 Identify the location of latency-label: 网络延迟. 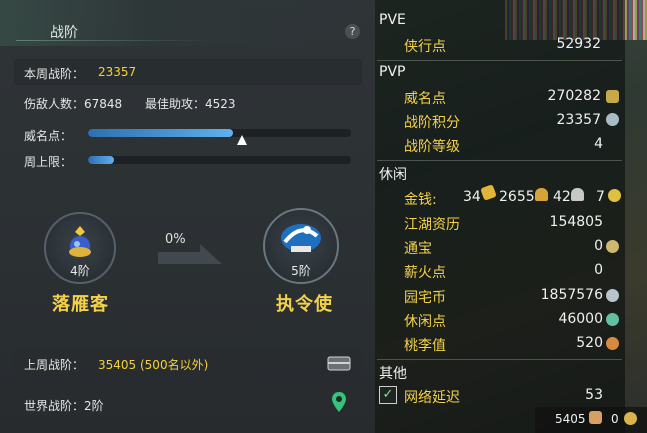
(432, 398).